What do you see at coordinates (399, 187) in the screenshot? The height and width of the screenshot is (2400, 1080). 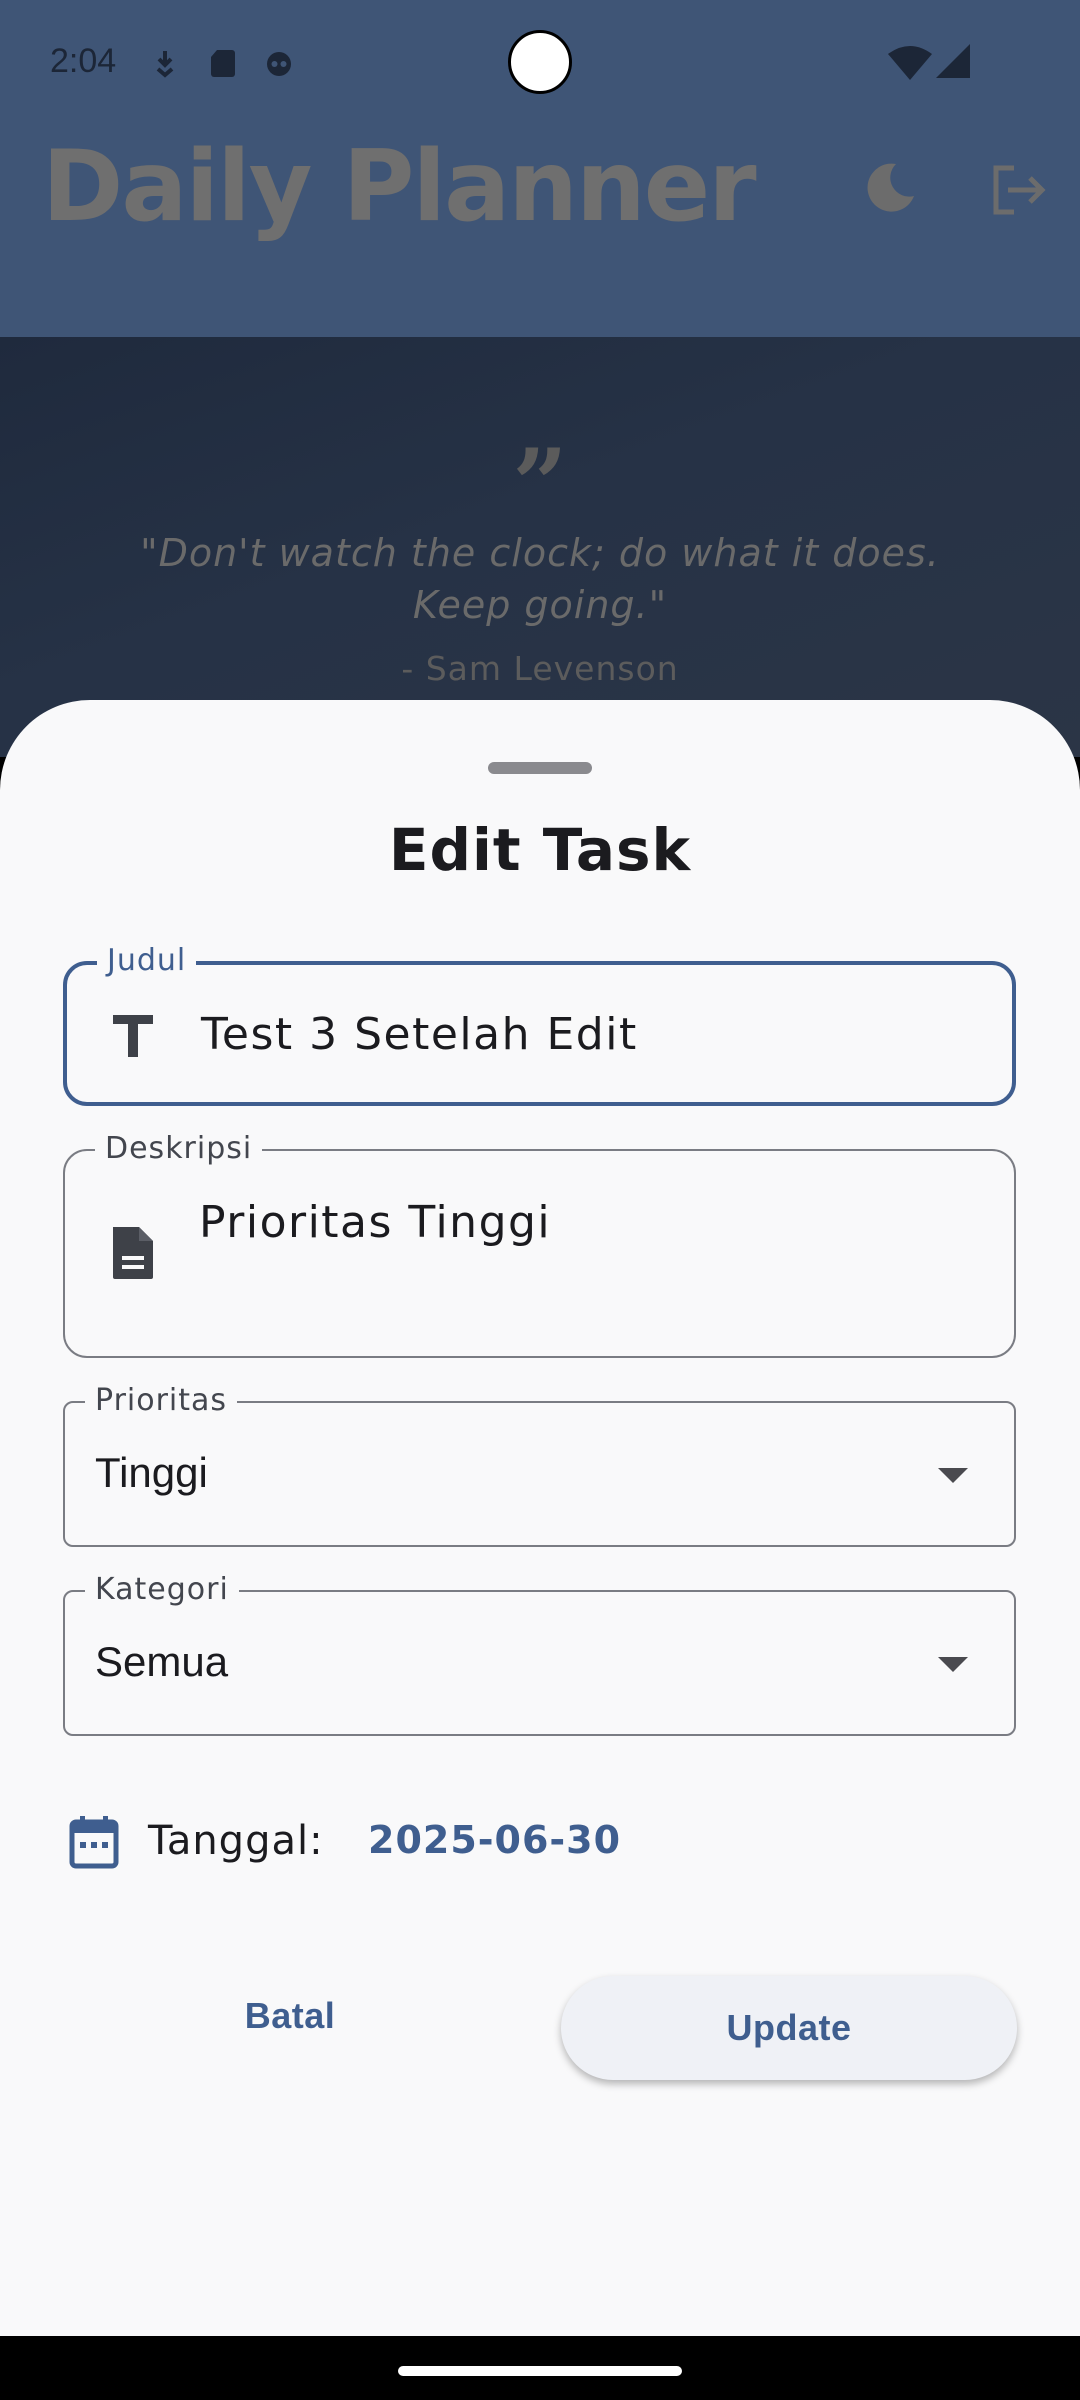 I see `app-title: Daily Planner` at bounding box center [399, 187].